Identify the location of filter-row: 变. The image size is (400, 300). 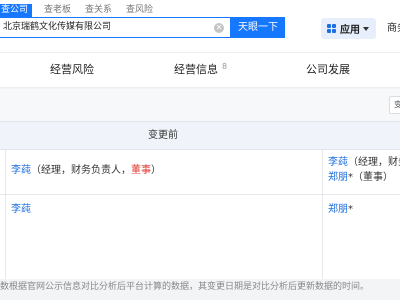
(200, 105).